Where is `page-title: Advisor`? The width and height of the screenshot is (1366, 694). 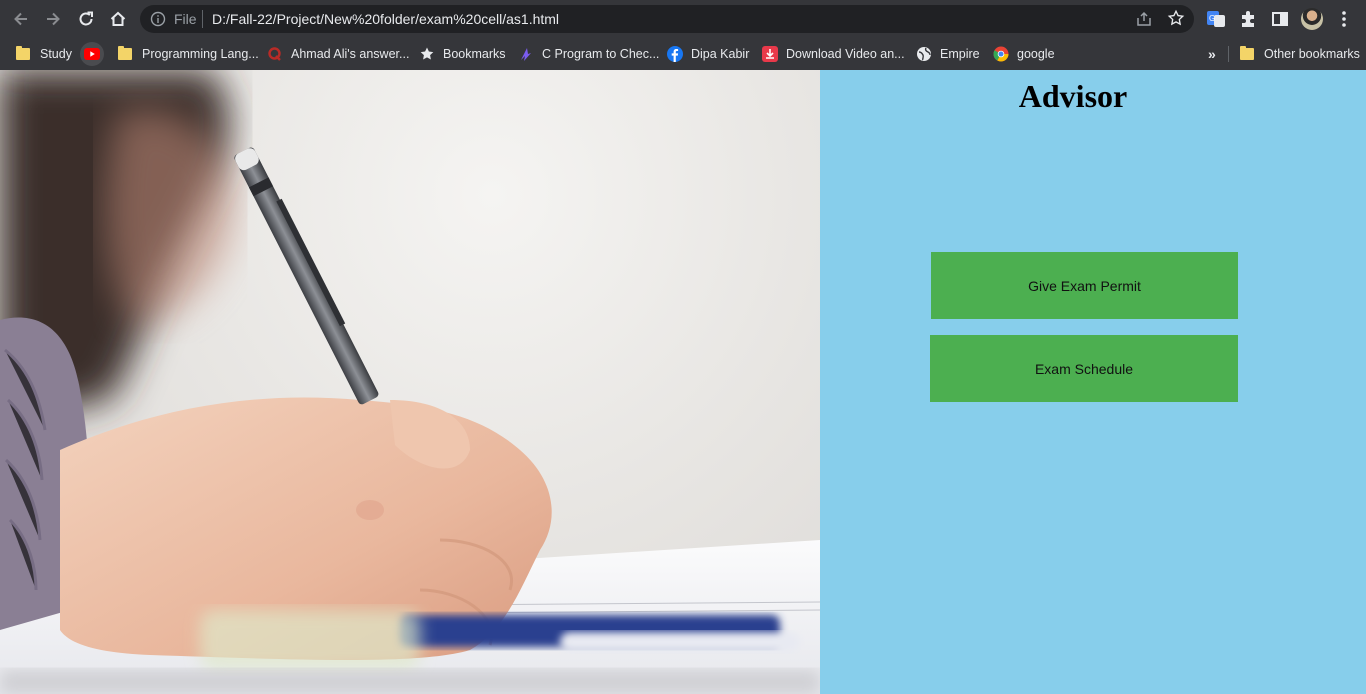 page-title: Advisor is located at coordinates (1073, 96).